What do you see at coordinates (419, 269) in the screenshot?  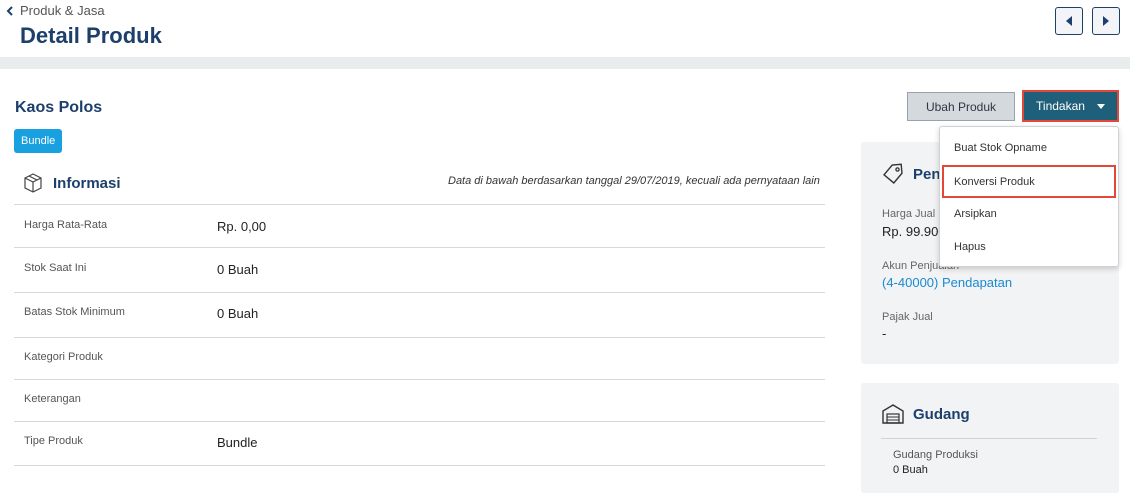 I see `table-row: Stok Saat Ini 0 Buah` at bounding box center [419, 269].